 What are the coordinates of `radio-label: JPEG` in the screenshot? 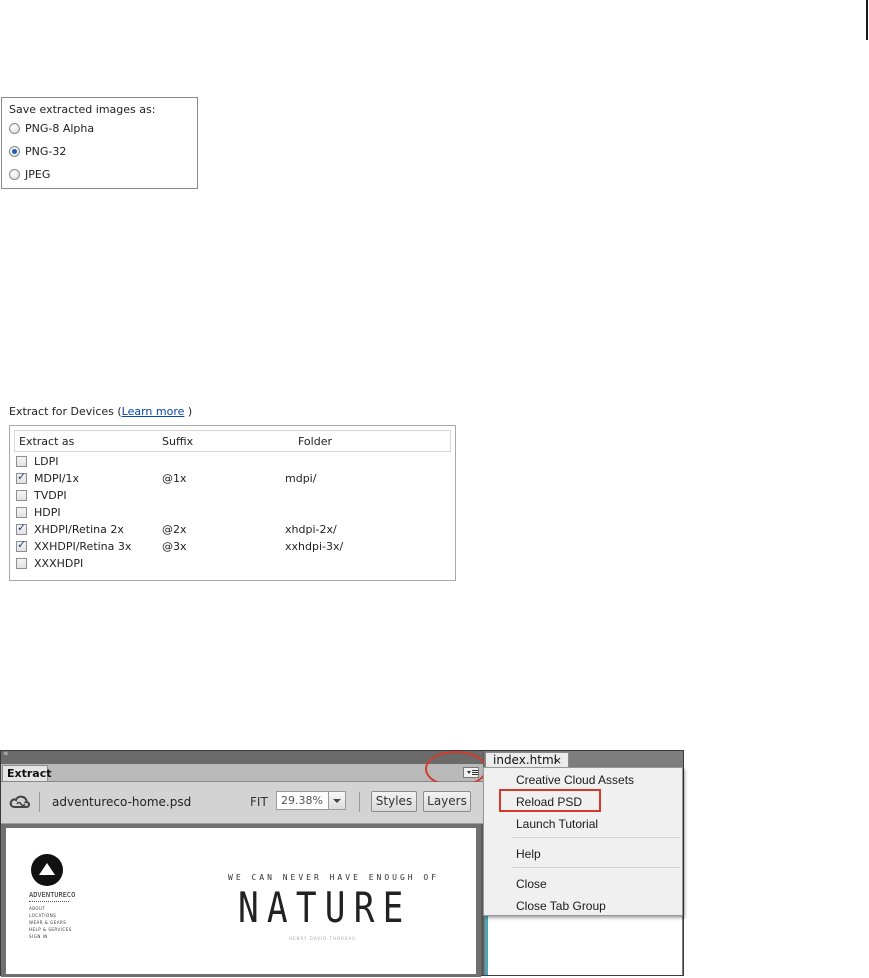 It's located at (38, 174).